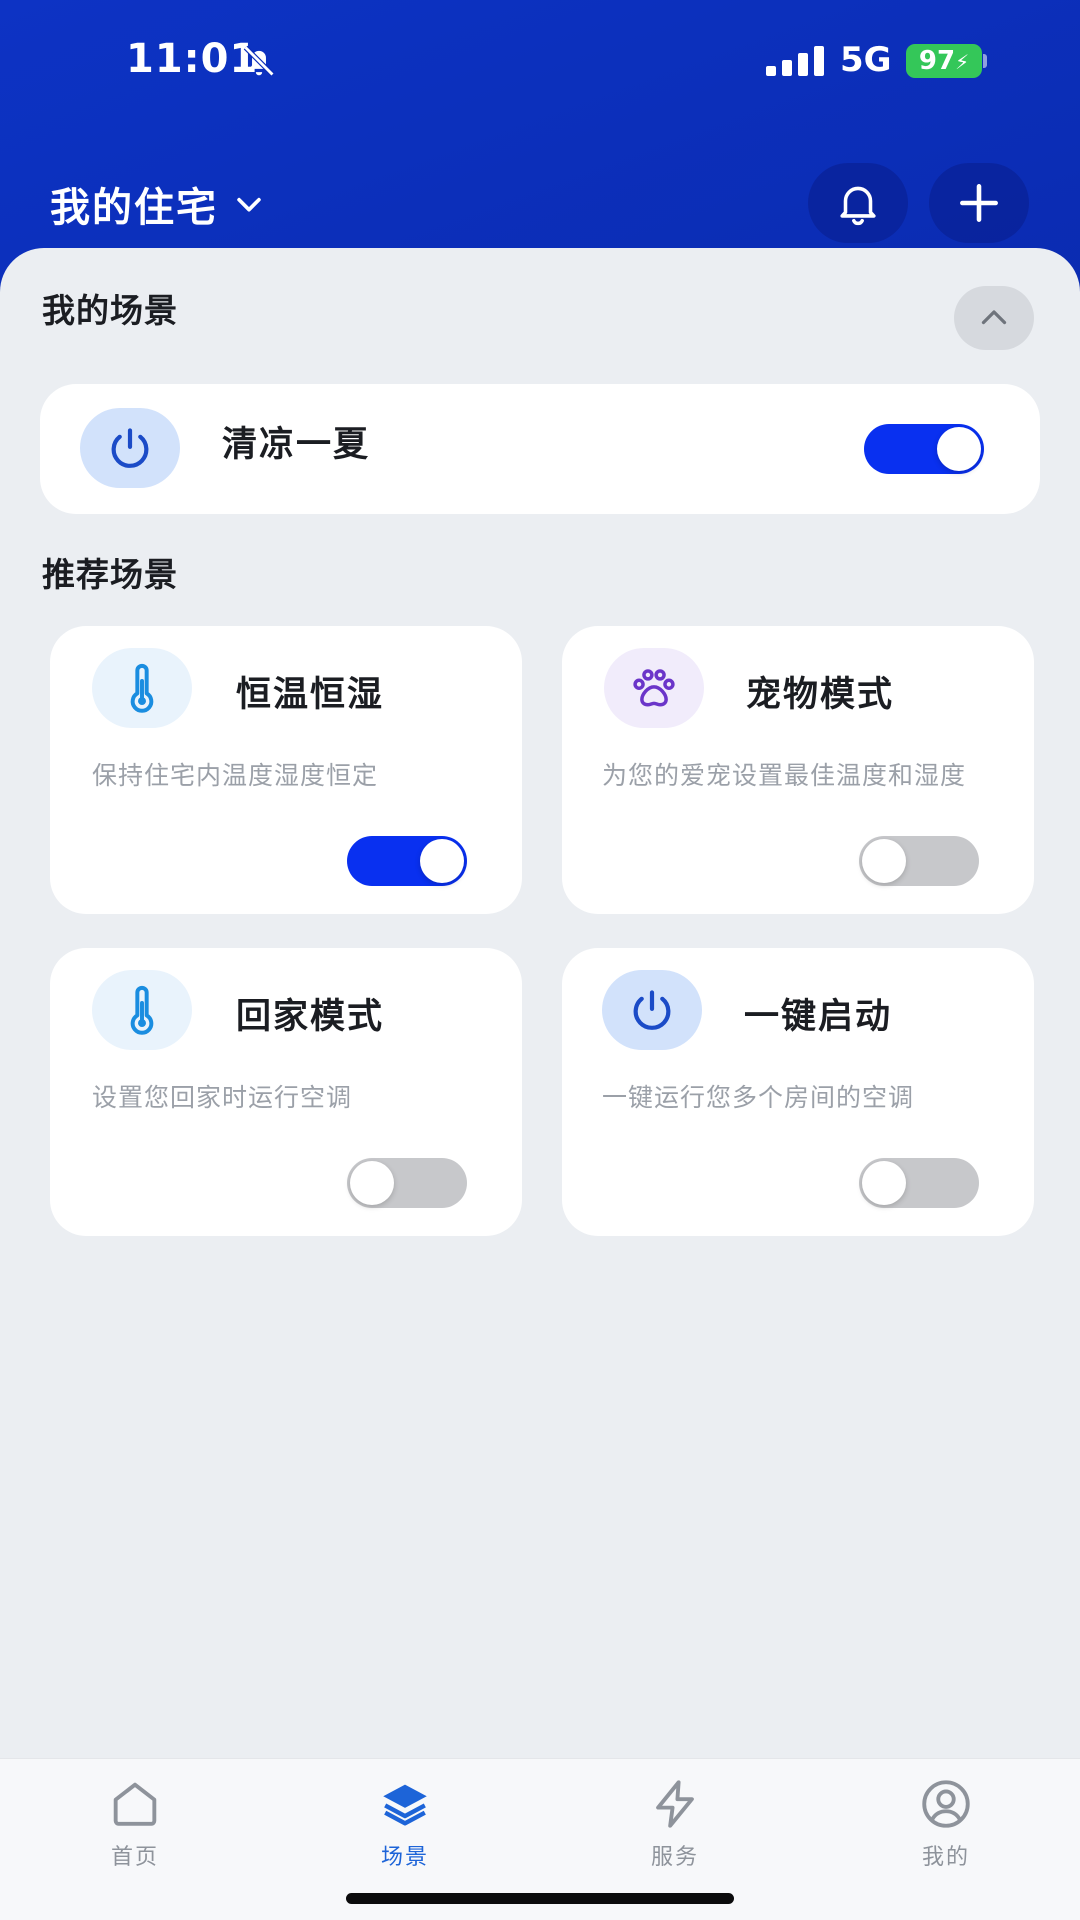  I want to click on home-name: 我的住宅, so click(134, 208).